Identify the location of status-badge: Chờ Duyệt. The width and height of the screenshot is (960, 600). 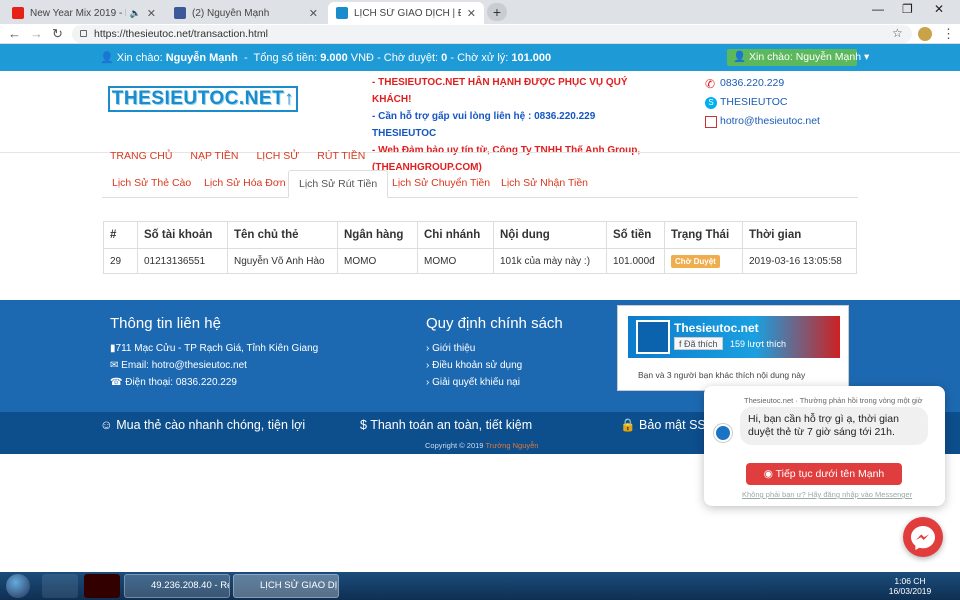
(695, 261).